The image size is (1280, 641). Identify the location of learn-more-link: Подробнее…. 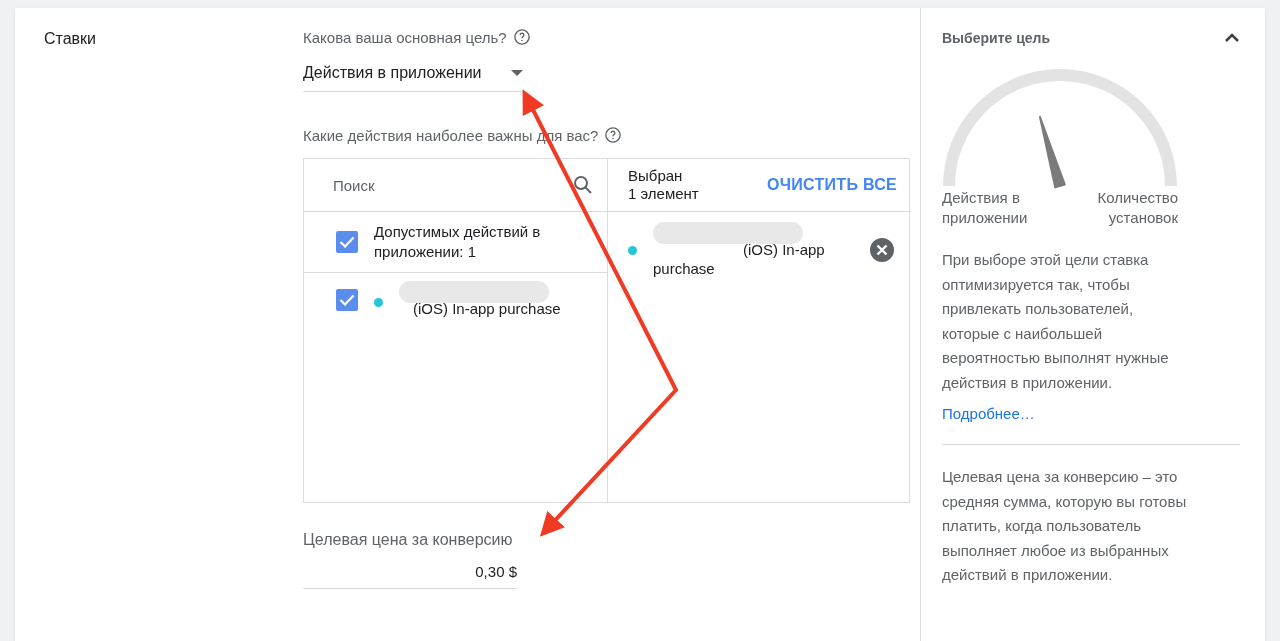
(988, 413).